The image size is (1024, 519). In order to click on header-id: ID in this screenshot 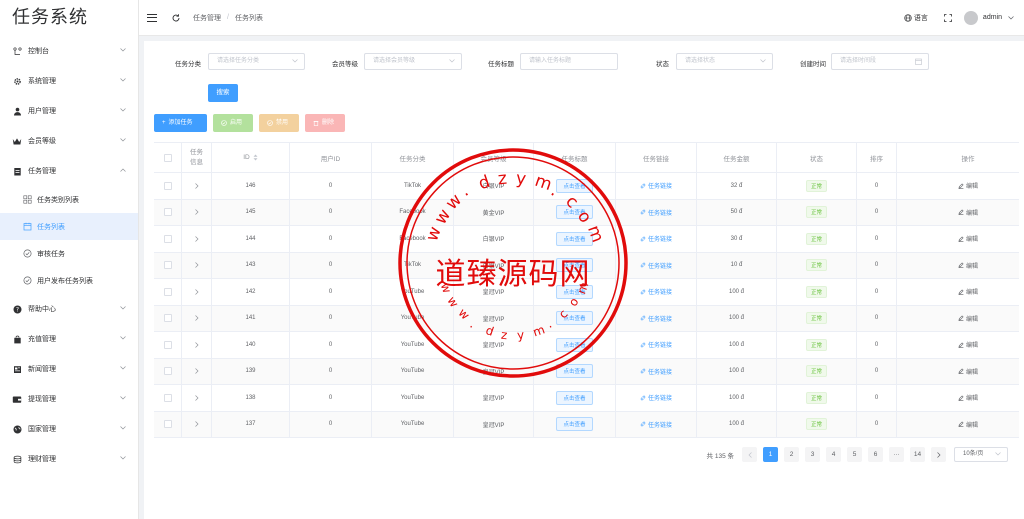, I will do `click(251, 157)`.